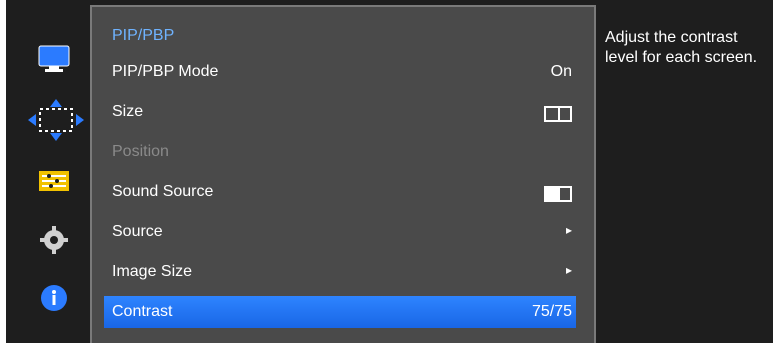 The width and height of the screenshot is (773, 343). I want to click on menu-title: PIP/PBP, so click(143, 35).